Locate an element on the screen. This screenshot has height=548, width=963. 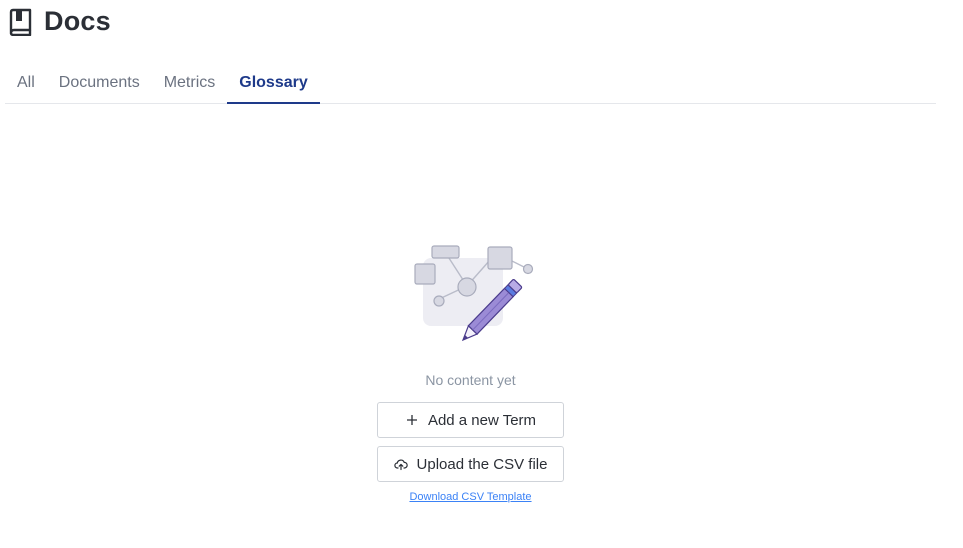
add-term-label: Add a new Term is located at coordinates (482, 420).